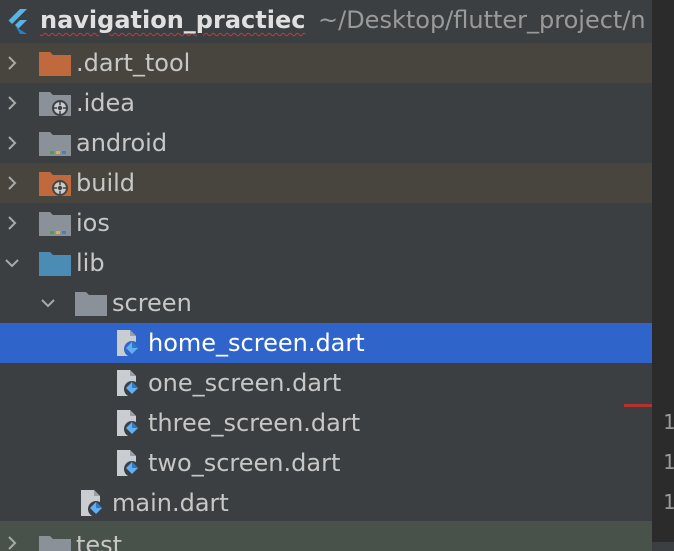 The width and height of the screenshot is (674, 551). Describe the element at coordinates (17, 21) in the screenshot. I see `flutter-icon` at that location.